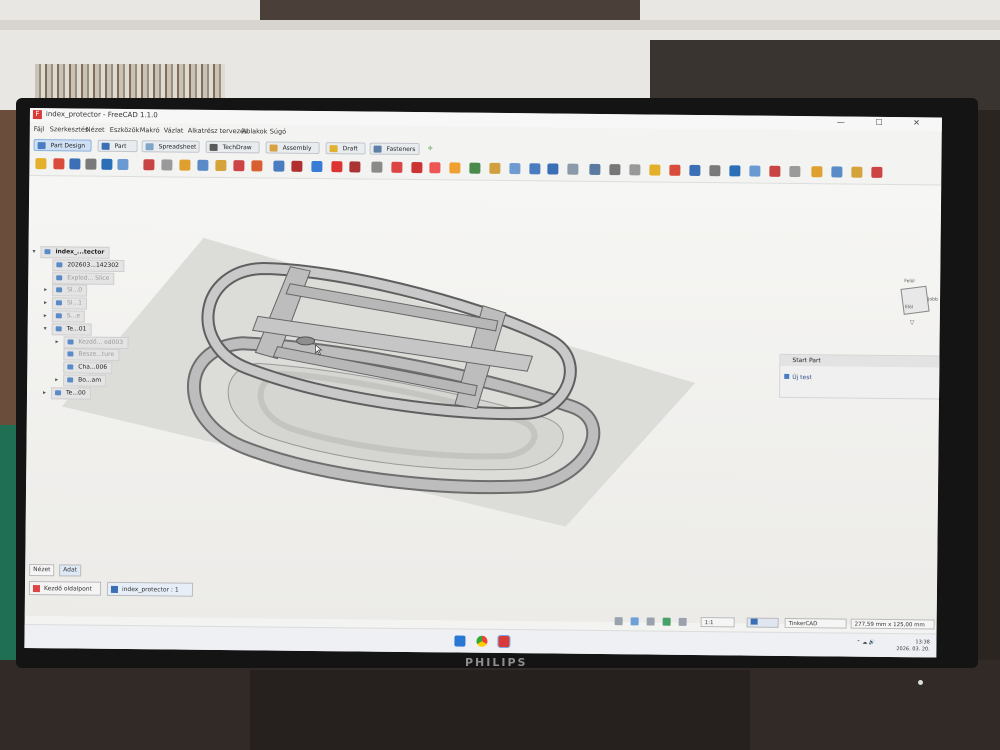 Image resolution: width=1000 pixels, height=750 pixels. What do you see at coordinates (762, 622) in the screenshot?
I see `draw-style-select` at bounding box center [762, 622].